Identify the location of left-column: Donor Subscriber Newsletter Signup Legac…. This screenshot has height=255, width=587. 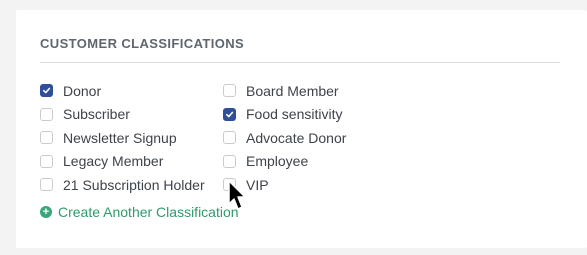
(122, 138).